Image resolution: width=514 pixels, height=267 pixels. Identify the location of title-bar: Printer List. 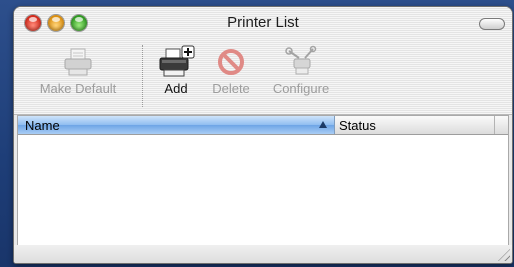
(263, 23).